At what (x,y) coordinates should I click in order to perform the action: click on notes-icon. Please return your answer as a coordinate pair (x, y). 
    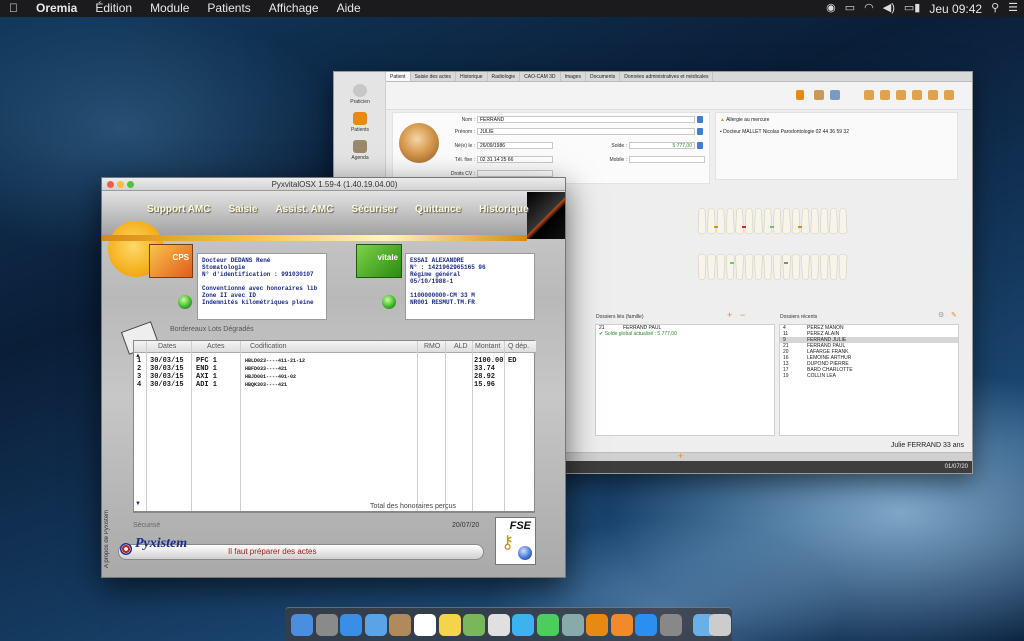
    Looking at the image, I should click on (449, 625).